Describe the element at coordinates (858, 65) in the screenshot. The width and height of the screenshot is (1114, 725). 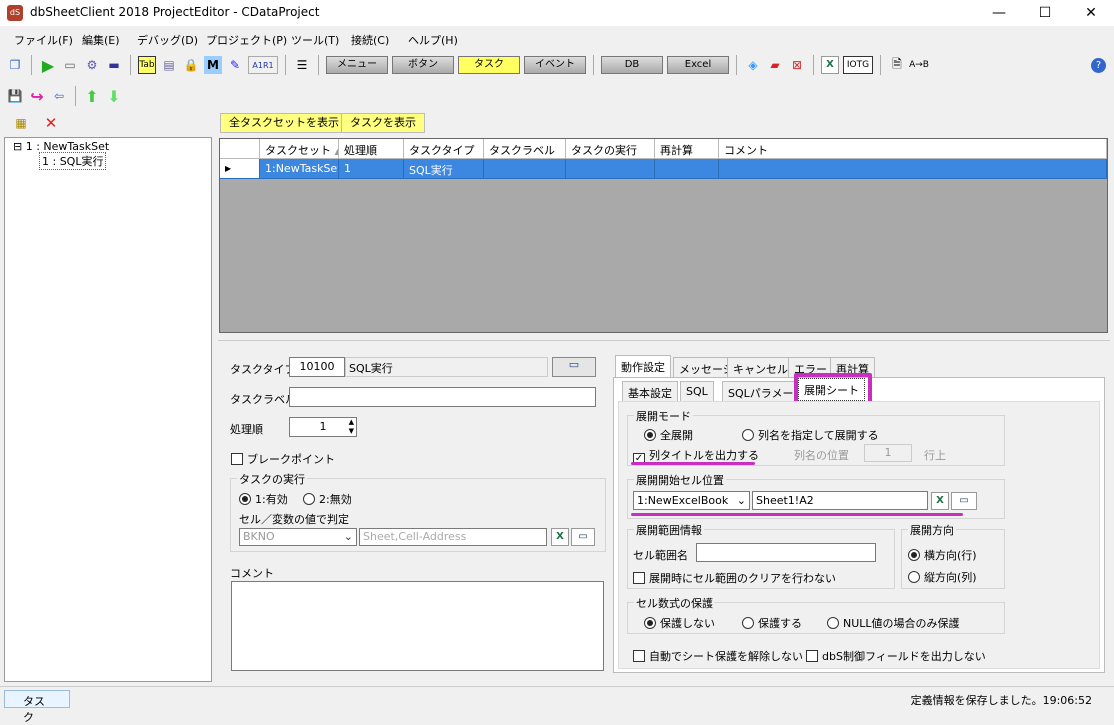
I see `iotg-button: IOTG` at that location.